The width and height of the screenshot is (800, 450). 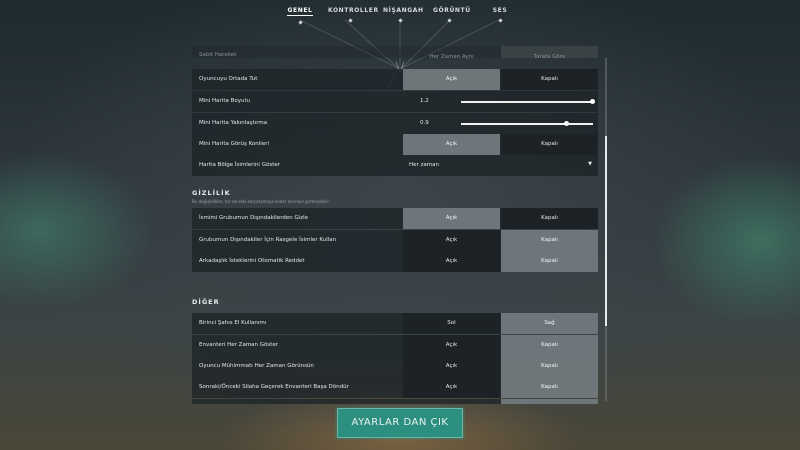 I want to click on tab-label: NİŞANGAH, so click(x=403, y=10).